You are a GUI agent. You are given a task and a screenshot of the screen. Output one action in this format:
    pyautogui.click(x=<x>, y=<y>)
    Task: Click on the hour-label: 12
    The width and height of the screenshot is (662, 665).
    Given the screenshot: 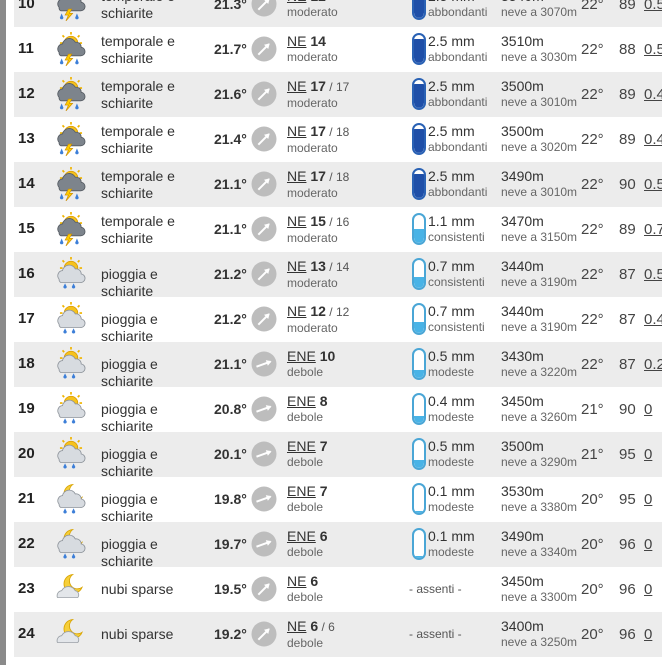 What is the action you would take?
    pyautogui.click(x=26, y=93)
    